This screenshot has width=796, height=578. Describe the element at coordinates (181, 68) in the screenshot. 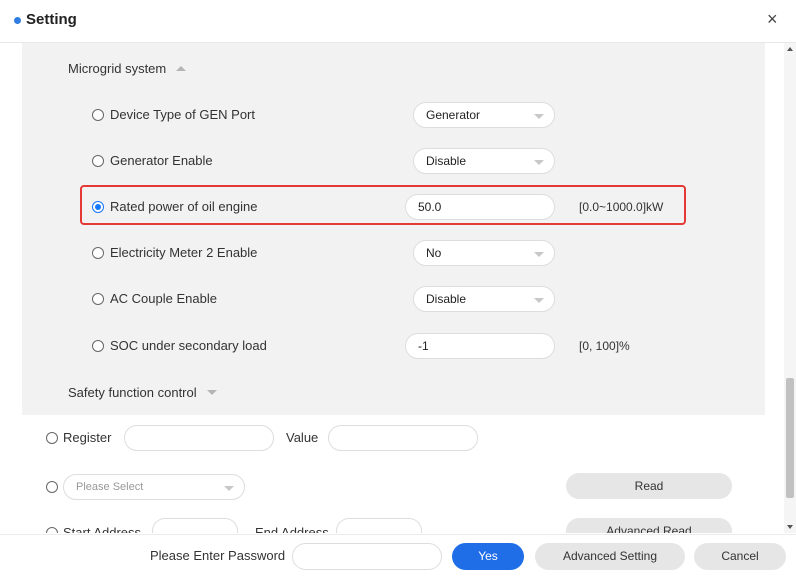

I see `collapse-caret-icon` at that location.